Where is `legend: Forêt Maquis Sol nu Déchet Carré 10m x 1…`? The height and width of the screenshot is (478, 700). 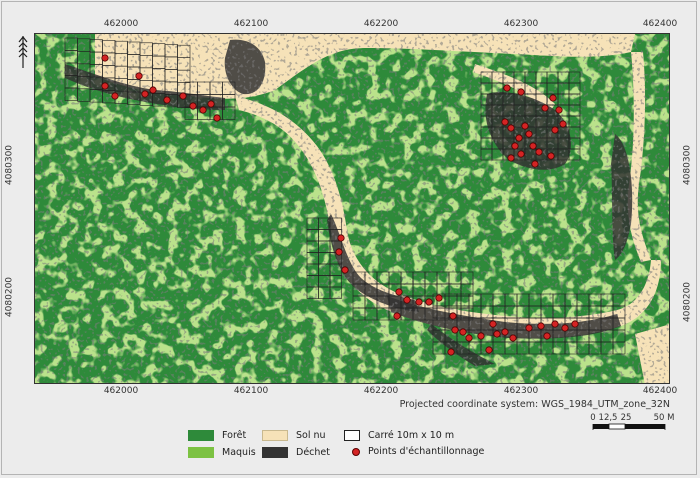
legend: Forêt Maquis Sol nu Déchet Carré 10m x 1… is located at coordinates (358, 449).